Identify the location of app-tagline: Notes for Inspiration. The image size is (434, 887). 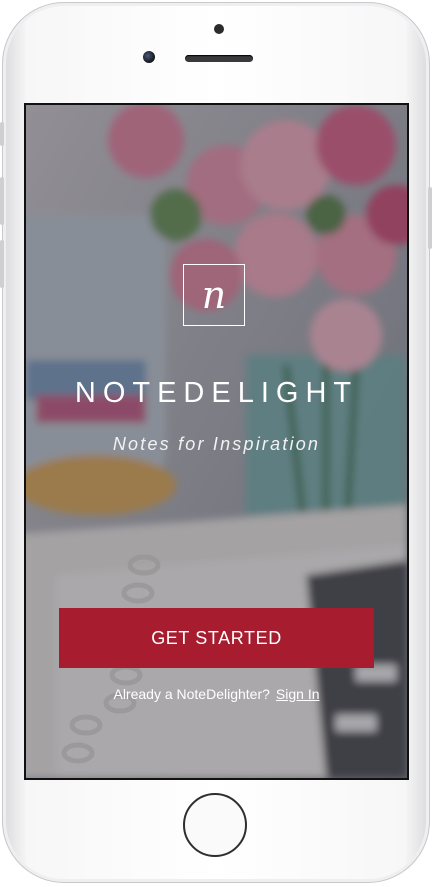
(216, 444).